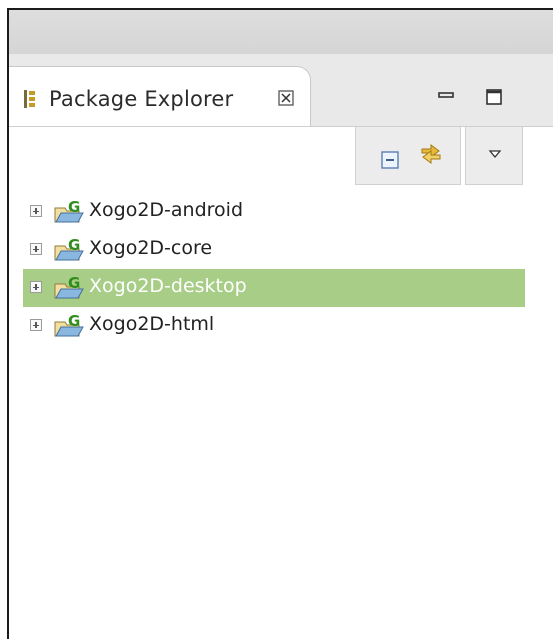  I want to click on chevron-down-icon, so click(495, 154).